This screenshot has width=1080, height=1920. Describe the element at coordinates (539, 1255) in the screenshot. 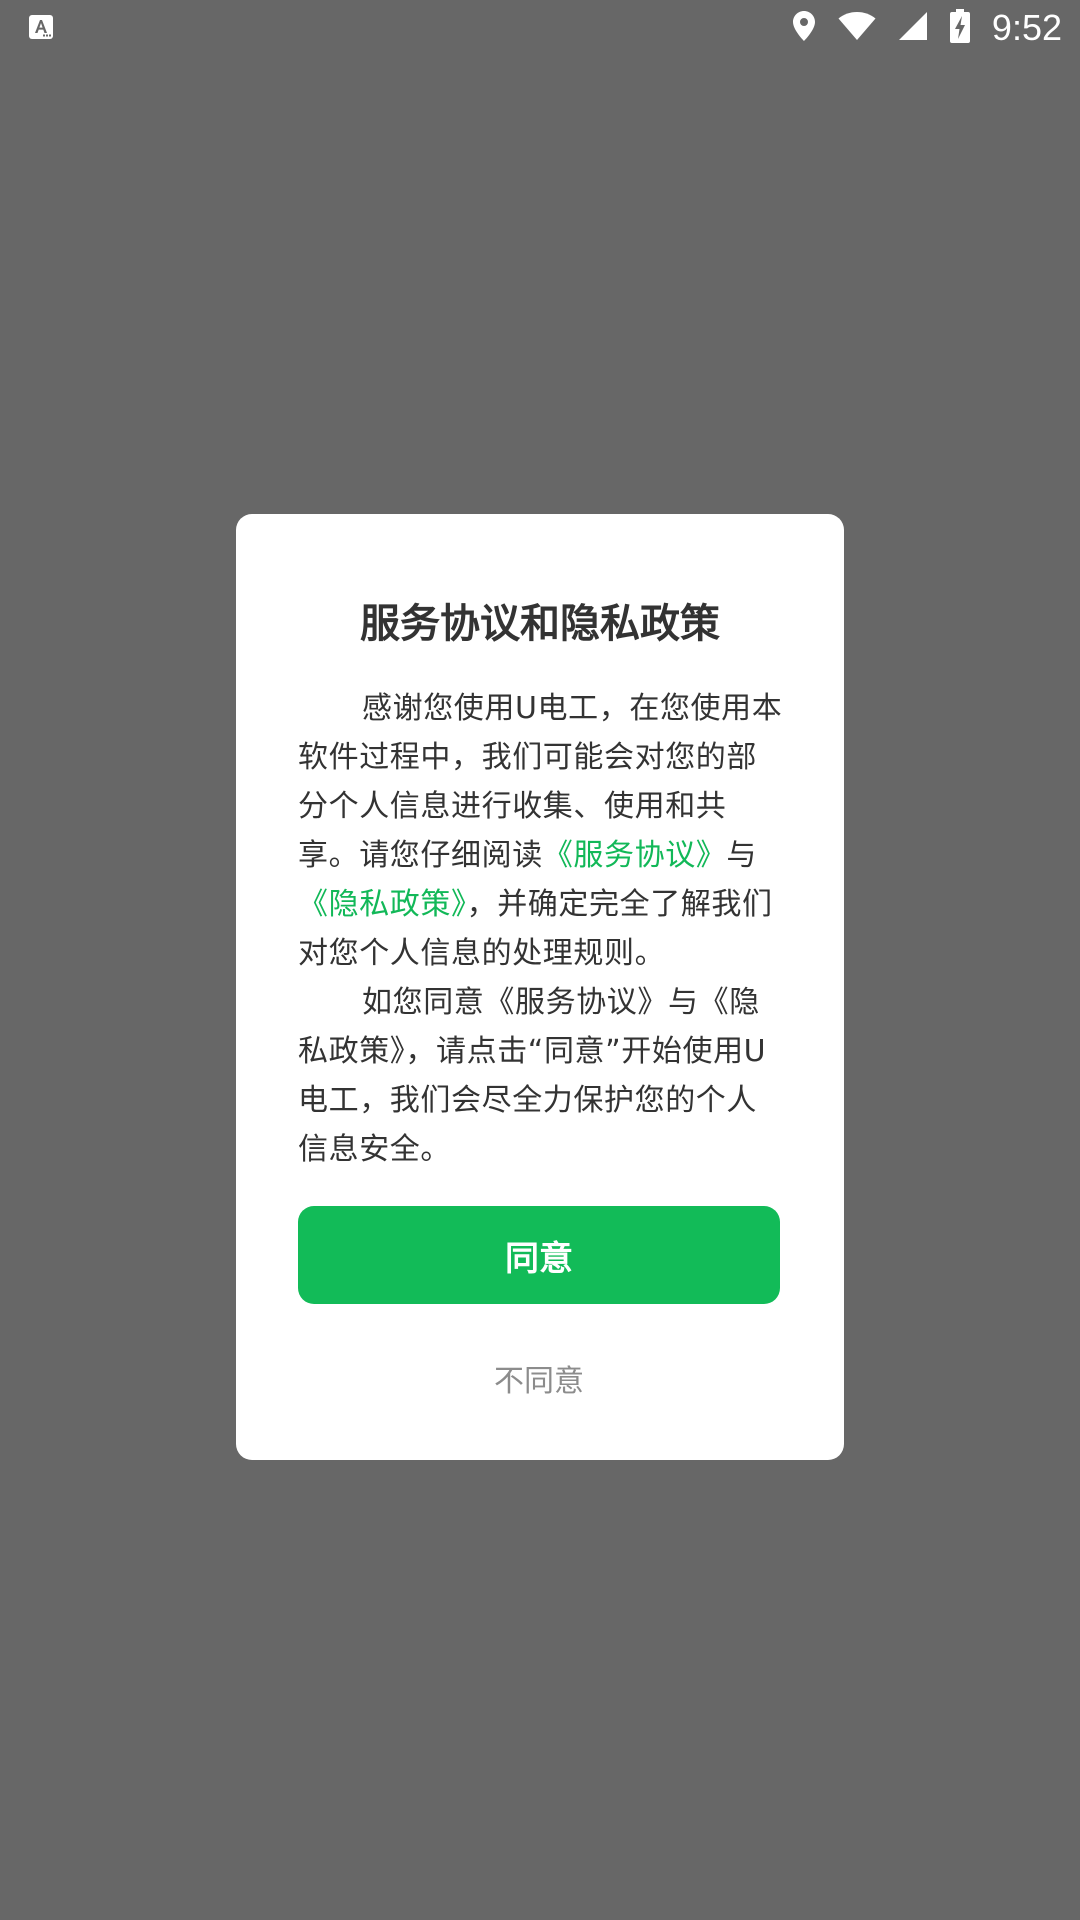

I see `agree-button: 同意` at that location.